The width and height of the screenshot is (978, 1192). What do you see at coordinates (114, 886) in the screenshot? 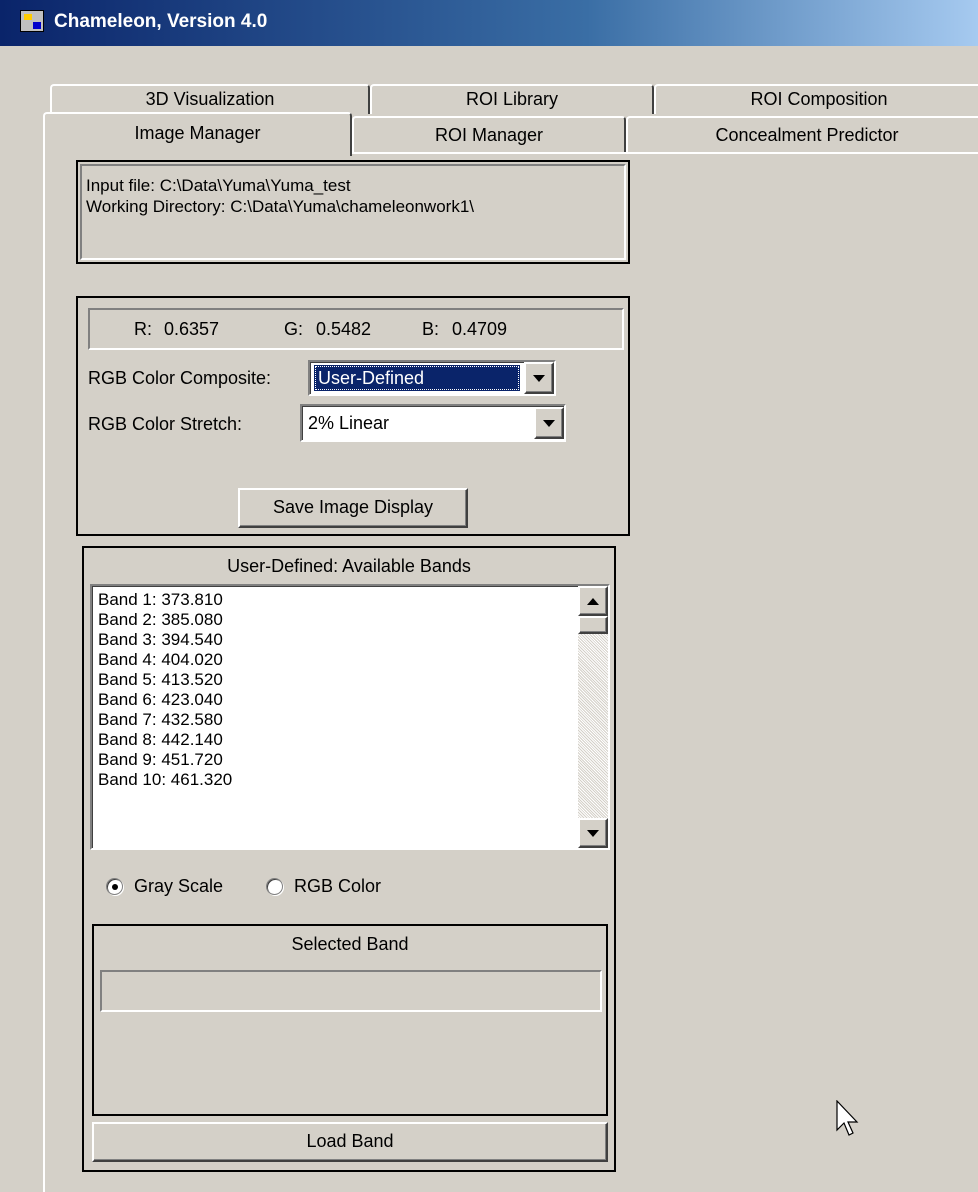
I see `gray-scale-radio` at bounding box center [114, 886].